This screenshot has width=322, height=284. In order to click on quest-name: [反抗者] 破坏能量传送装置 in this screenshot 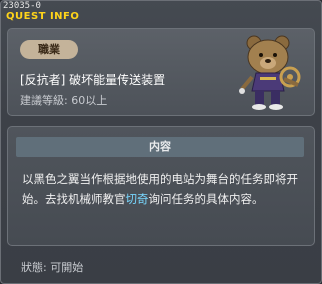, I will do `click(93, 80)`.